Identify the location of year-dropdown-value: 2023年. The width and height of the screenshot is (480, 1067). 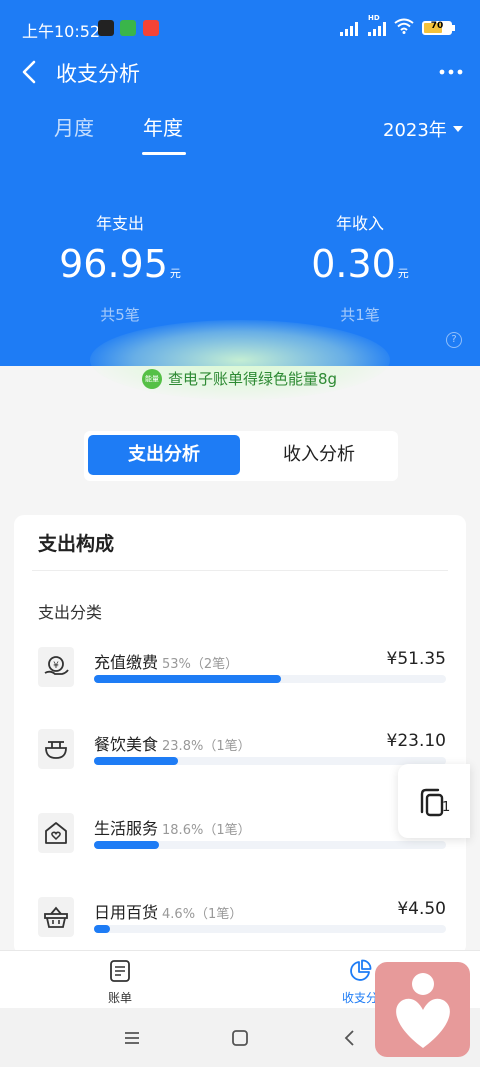
(415, 130).